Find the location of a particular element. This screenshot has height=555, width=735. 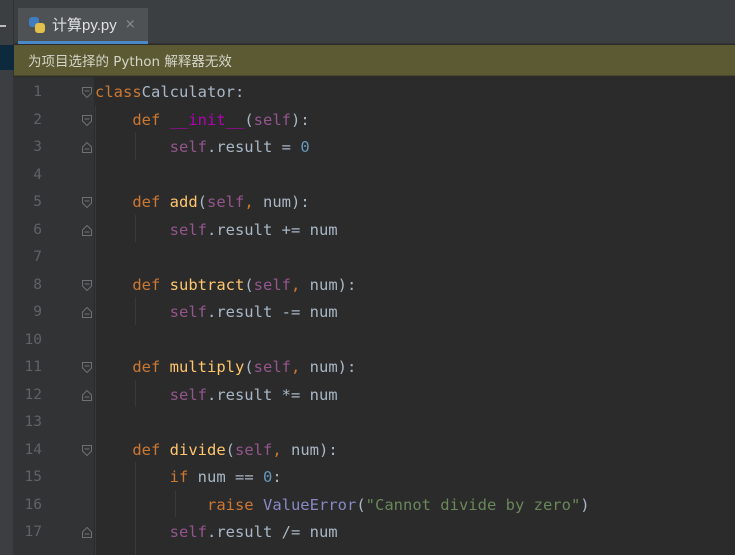

line-number: 4 is located at coordinates (37, 174).